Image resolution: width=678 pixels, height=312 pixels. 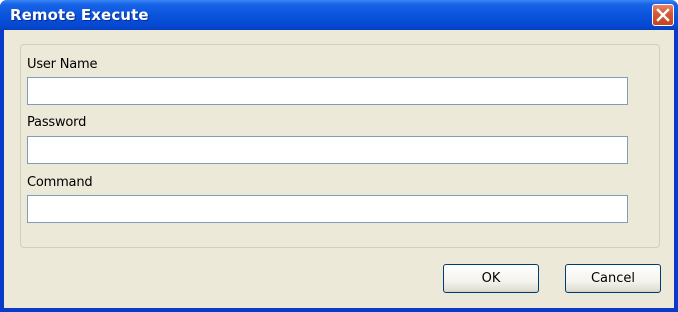 I want to click on command-label: Command, so click(x=60, y=182).